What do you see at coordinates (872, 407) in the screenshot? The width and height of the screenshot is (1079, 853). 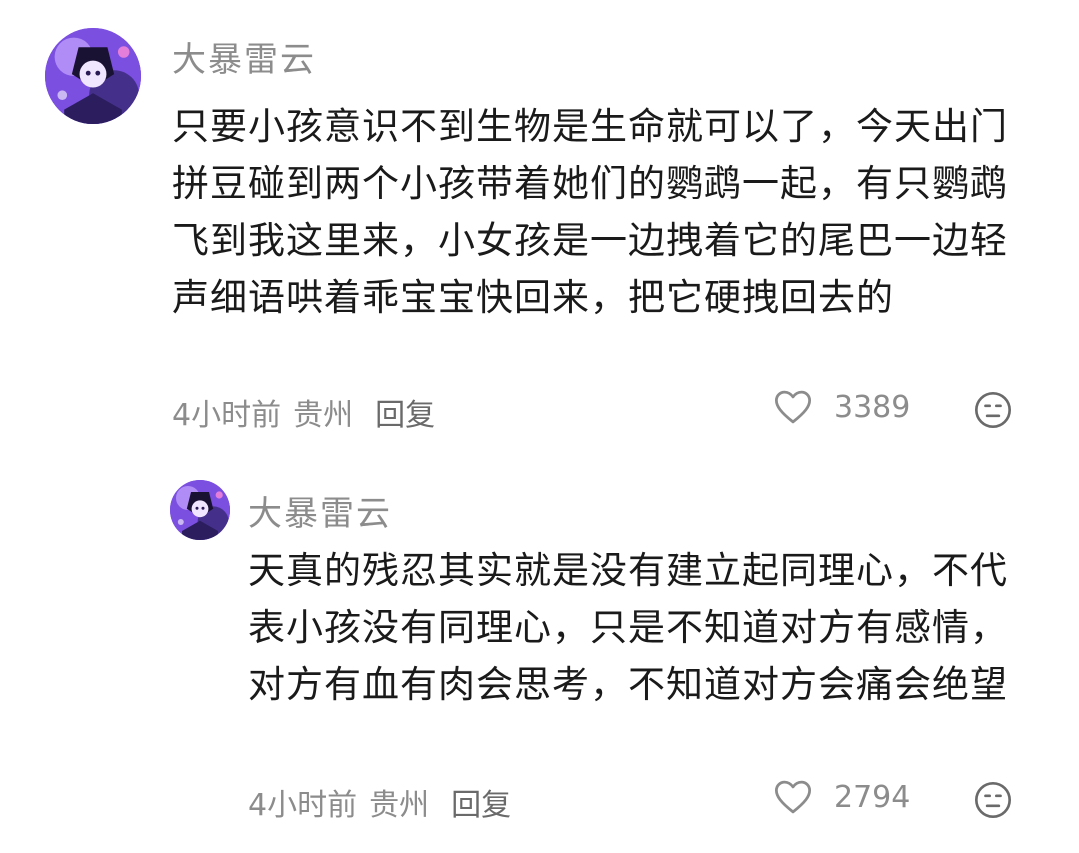 I see `like-count: 3389` at bounding box center [872, 407].